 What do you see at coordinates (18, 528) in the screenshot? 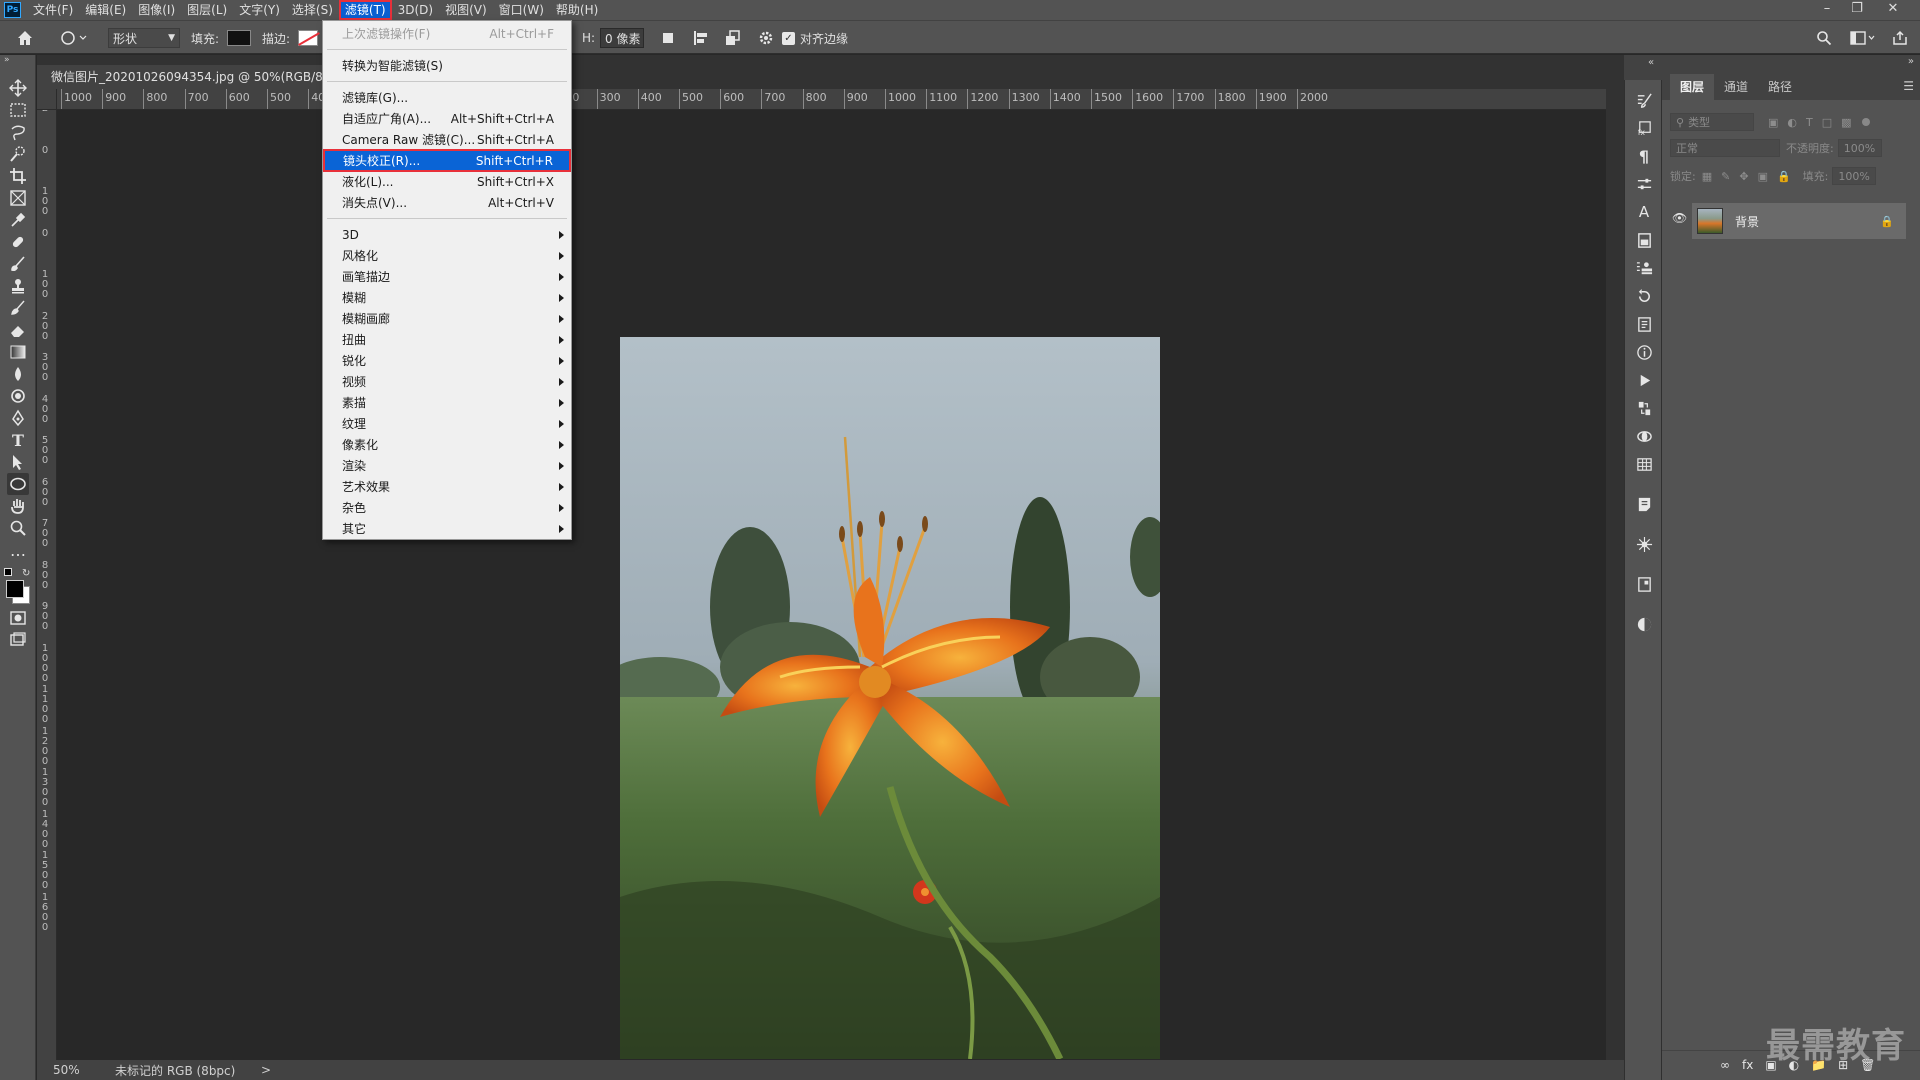
I see `zoom-tool-icon` at bounding box center [18, 528].